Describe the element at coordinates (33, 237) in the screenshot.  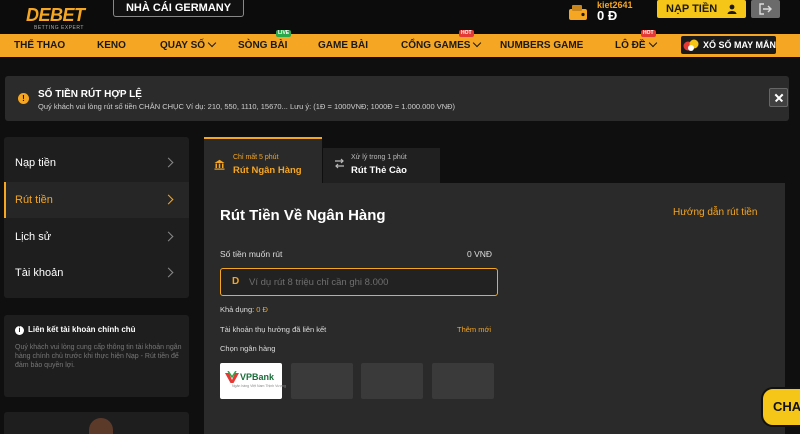
I see `sidebar-item-label: Lịch sử` at that location.